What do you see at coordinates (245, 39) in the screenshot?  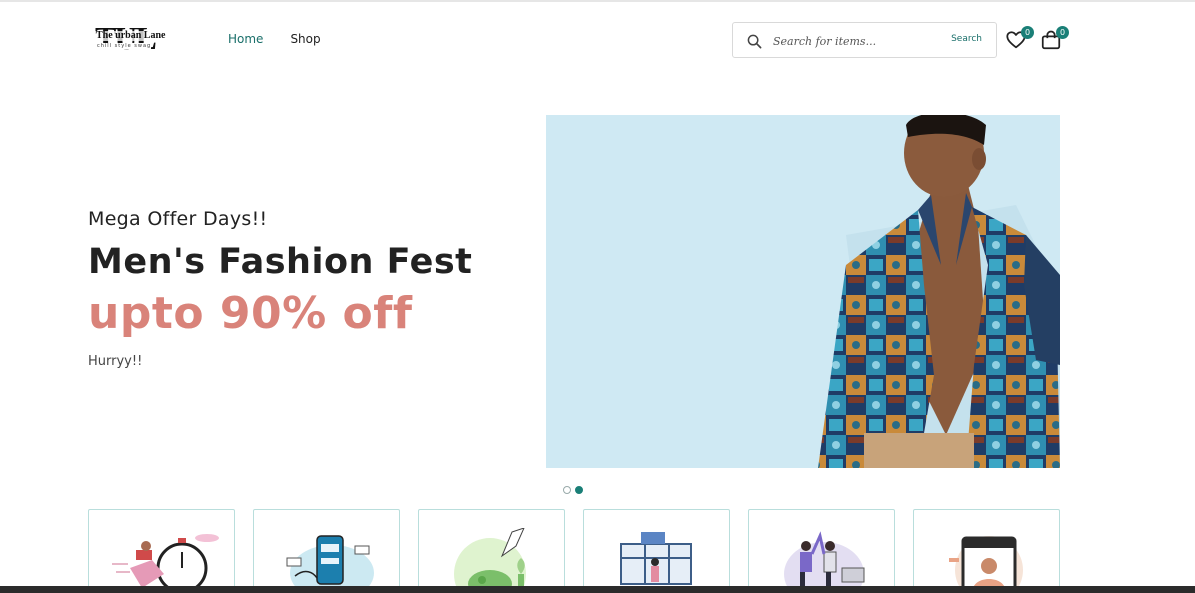 I see `nav-item-home: Home` at bounding box center [245, 39].